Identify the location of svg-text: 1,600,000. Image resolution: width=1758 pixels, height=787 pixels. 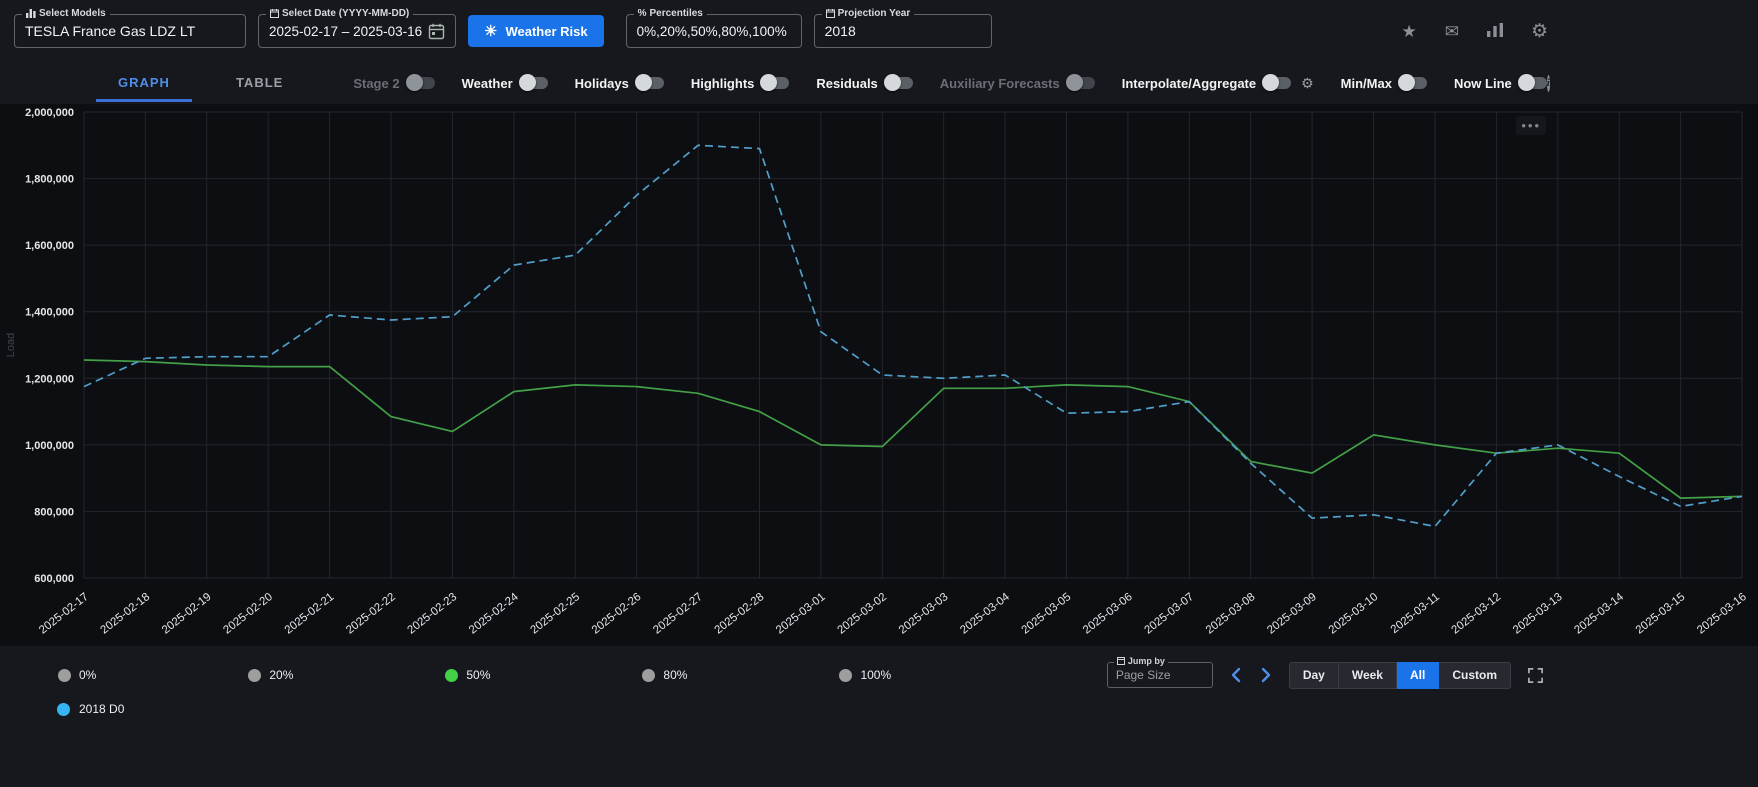
(49, 246).